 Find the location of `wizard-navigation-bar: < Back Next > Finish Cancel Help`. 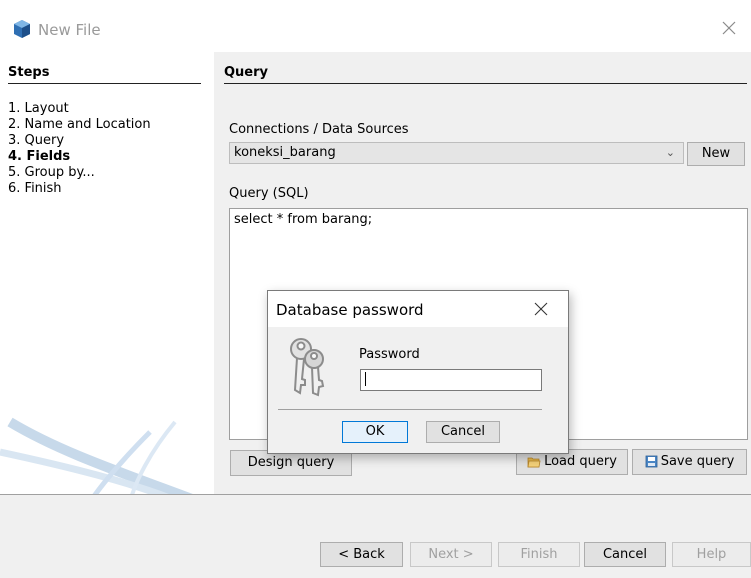

wizard-navigation-bar: < Back Next > Finish Cancel Help is located at coordinates (375, 536).